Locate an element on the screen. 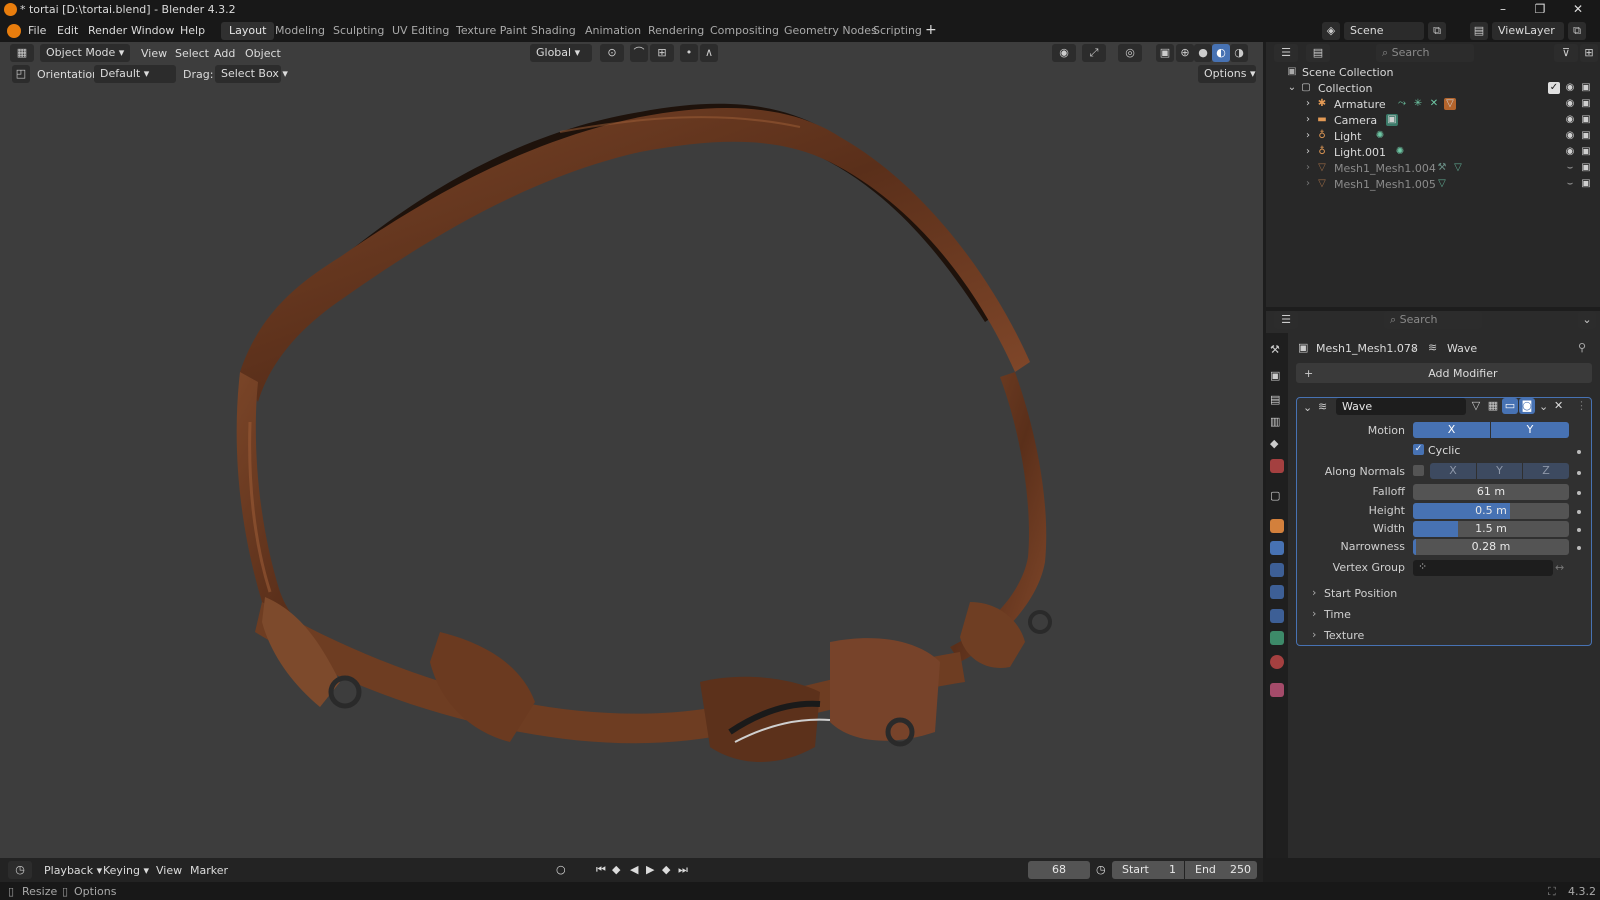 The width and height of the screenshot is (1600, 900). menu-window: Window is located at coordinates (152, 30).